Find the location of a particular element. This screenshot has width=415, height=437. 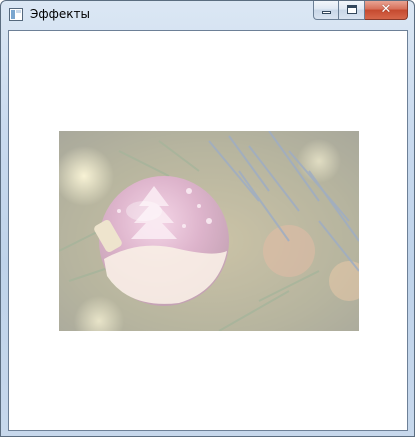

maximize-button is located at coordinates (352, 10).